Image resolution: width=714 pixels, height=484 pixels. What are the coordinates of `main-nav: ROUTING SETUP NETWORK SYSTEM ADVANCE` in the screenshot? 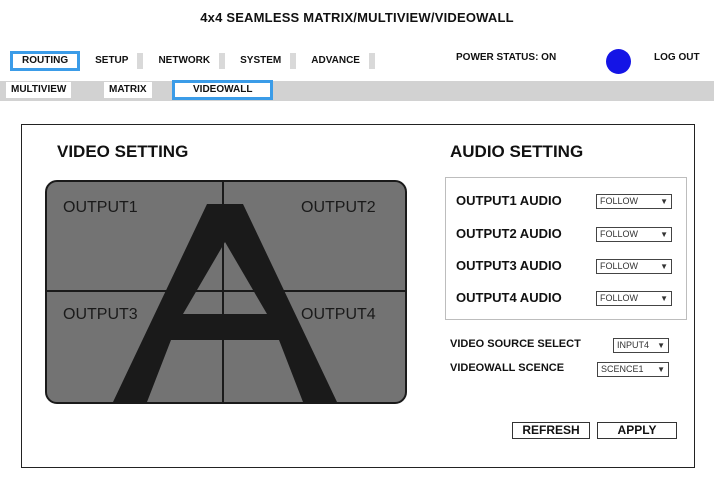 It's located at (195, 61).